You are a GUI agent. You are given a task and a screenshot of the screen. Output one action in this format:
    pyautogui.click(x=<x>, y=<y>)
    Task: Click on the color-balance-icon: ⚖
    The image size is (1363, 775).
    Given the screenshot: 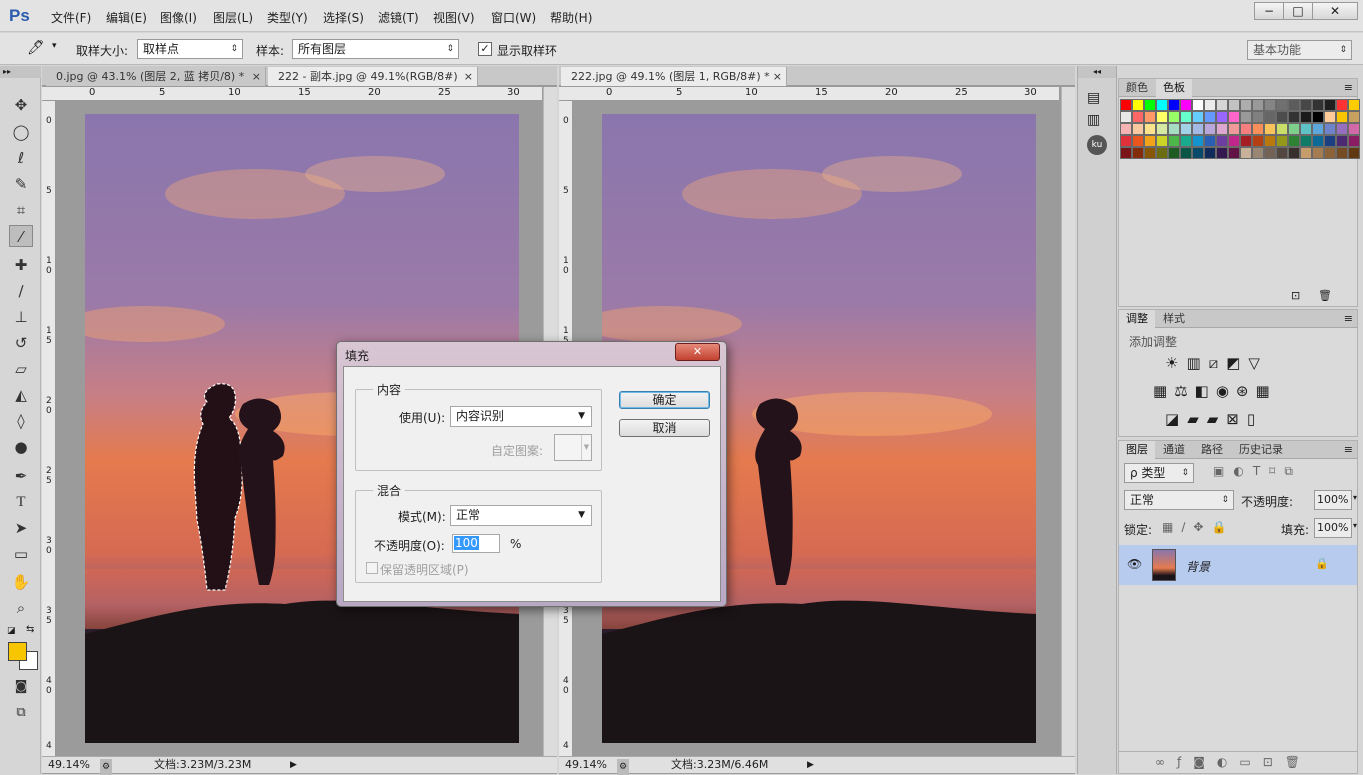 What is the action you would take?
    pyautogui.click(x=1184, y=391)
    